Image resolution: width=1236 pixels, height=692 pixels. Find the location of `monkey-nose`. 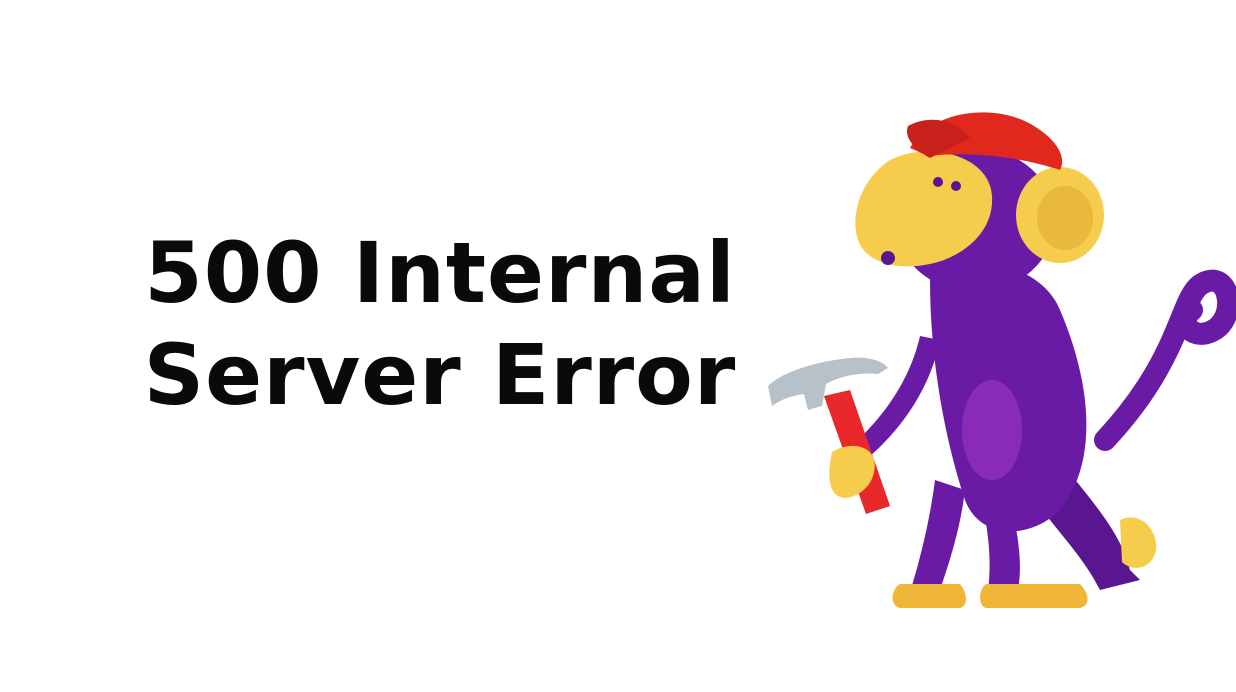

monkey-nose is located at coordinates (888, 258).